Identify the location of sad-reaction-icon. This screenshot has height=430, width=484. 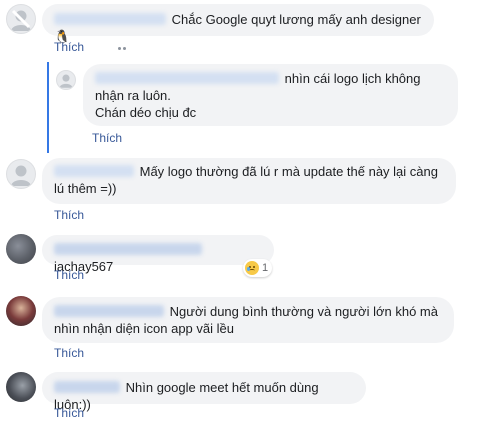
(252, 268).